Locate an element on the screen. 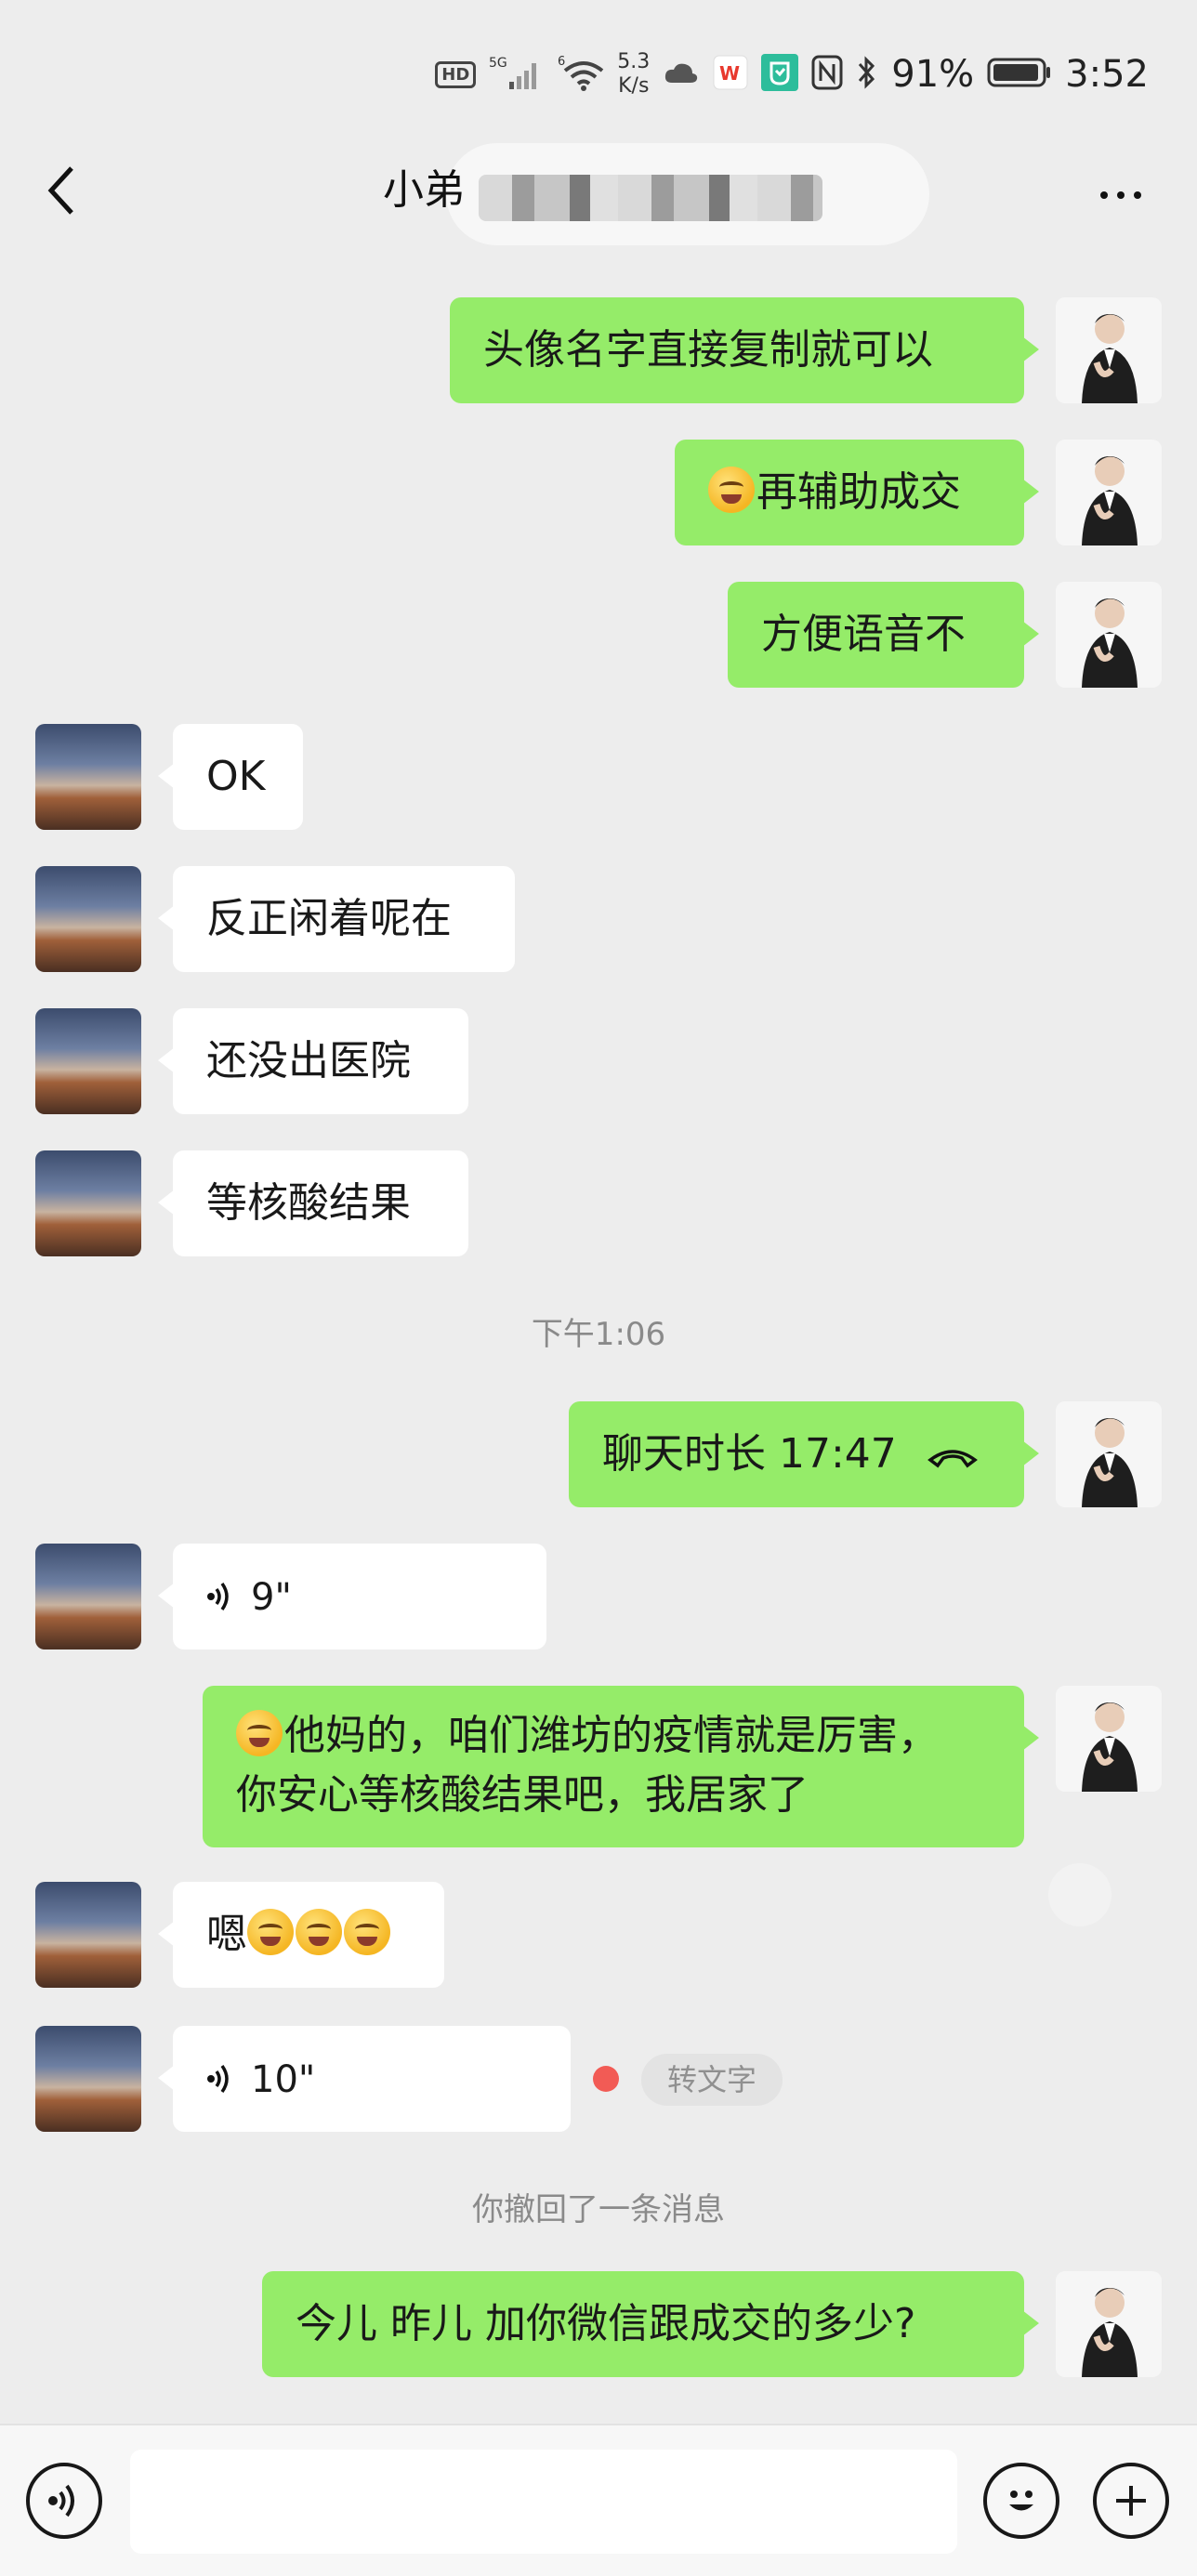 The height and width of the screenshot is (2576, 1197). chat-title: 小弟 is located at coordinates (424, 190).